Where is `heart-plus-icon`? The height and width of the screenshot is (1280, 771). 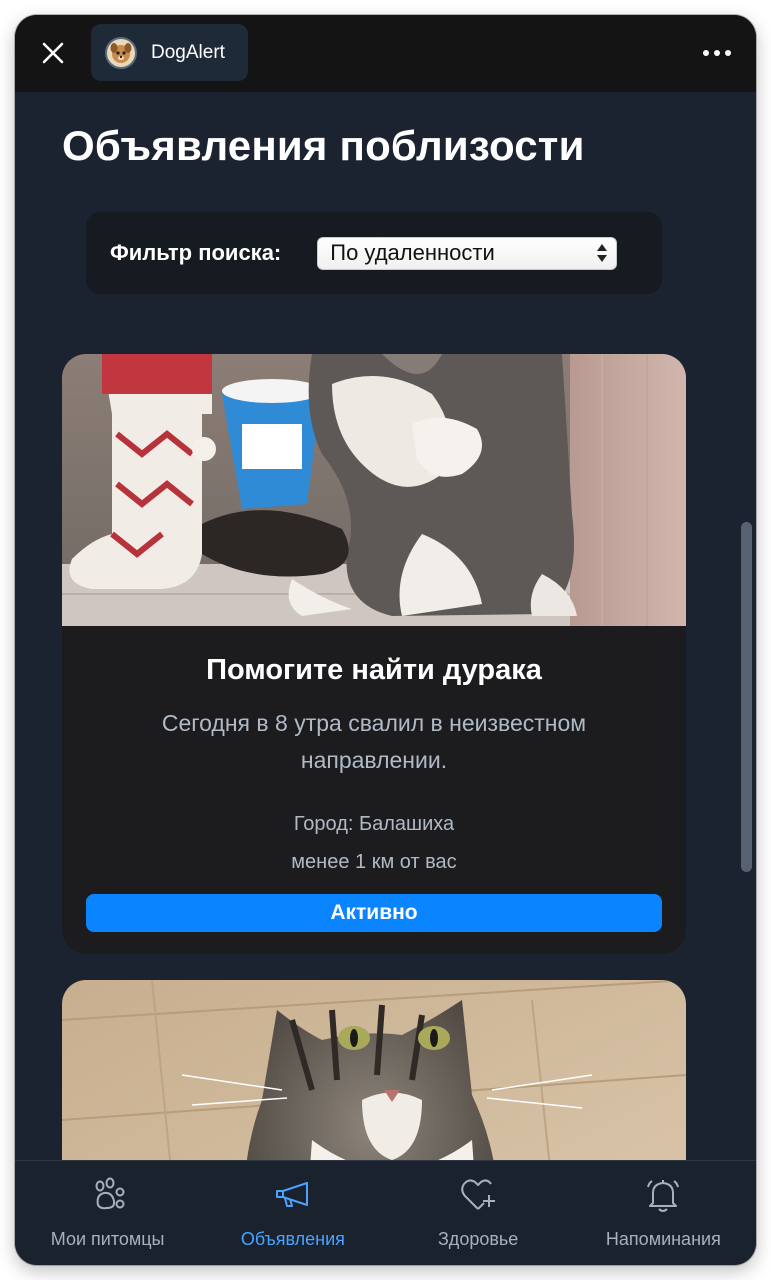
heart-plus-icon is located at coordinates (478, 1195).